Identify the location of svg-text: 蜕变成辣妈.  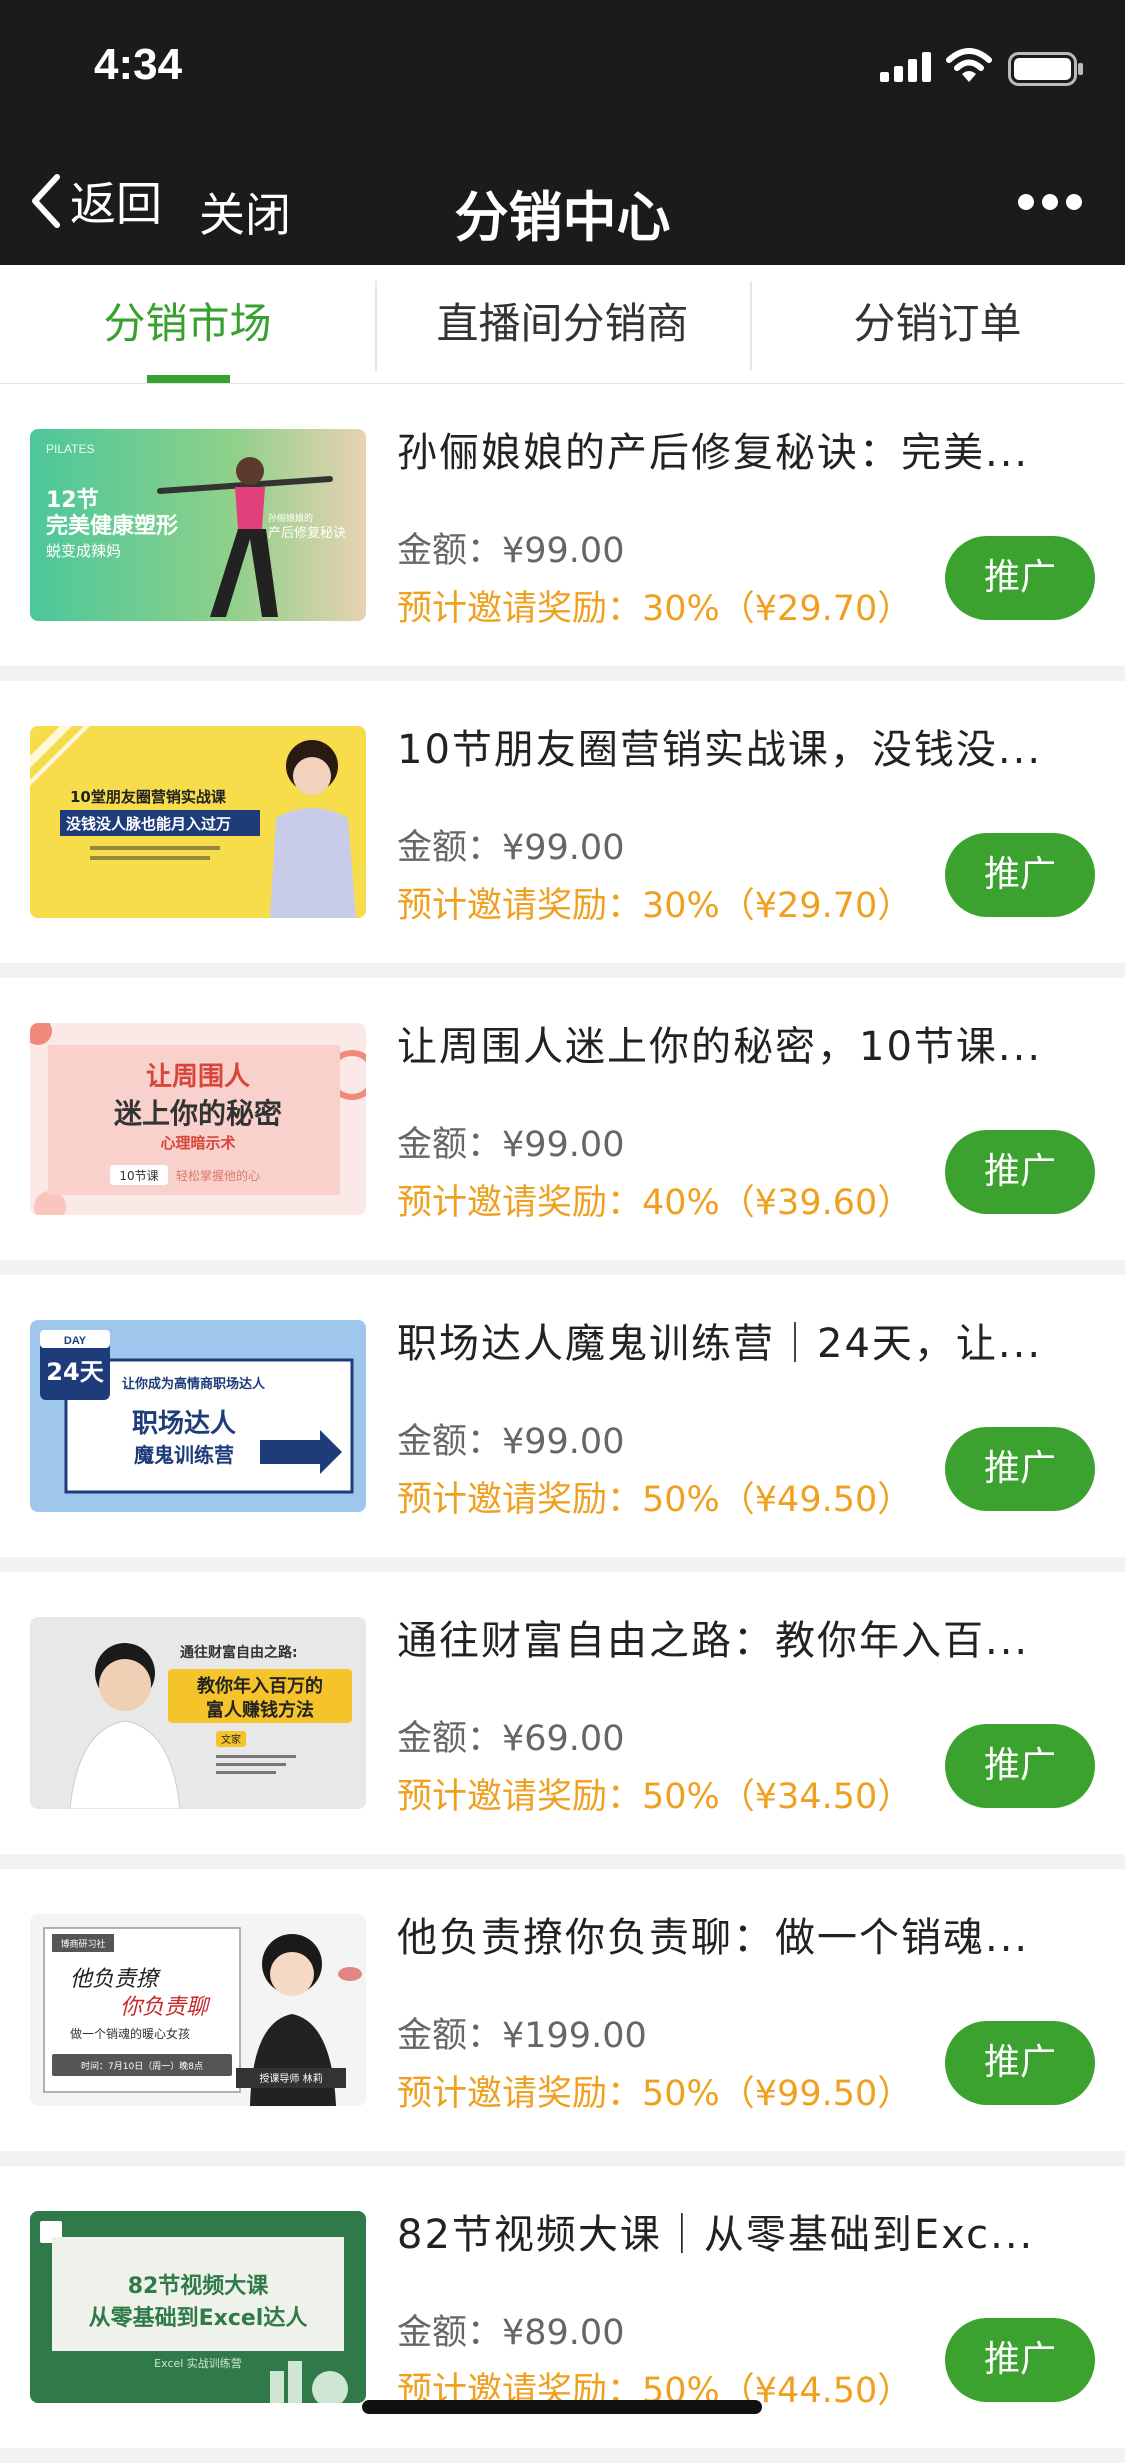
(83, 551).